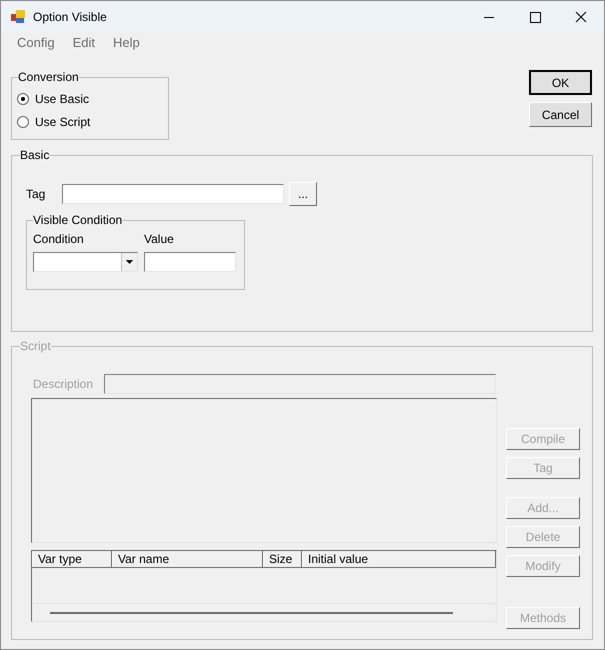 The height and width of the screenshot is (650, 605). I want to click on group-title: Basic, so click(35, 155).